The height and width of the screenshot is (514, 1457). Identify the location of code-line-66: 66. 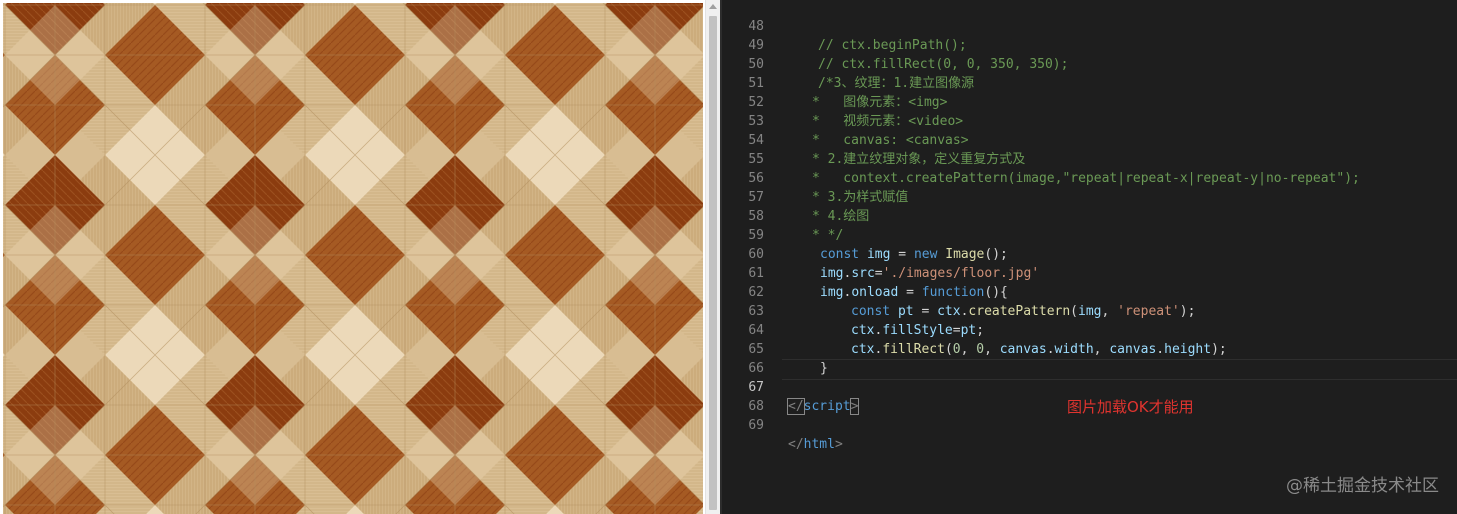
(1089, 358).